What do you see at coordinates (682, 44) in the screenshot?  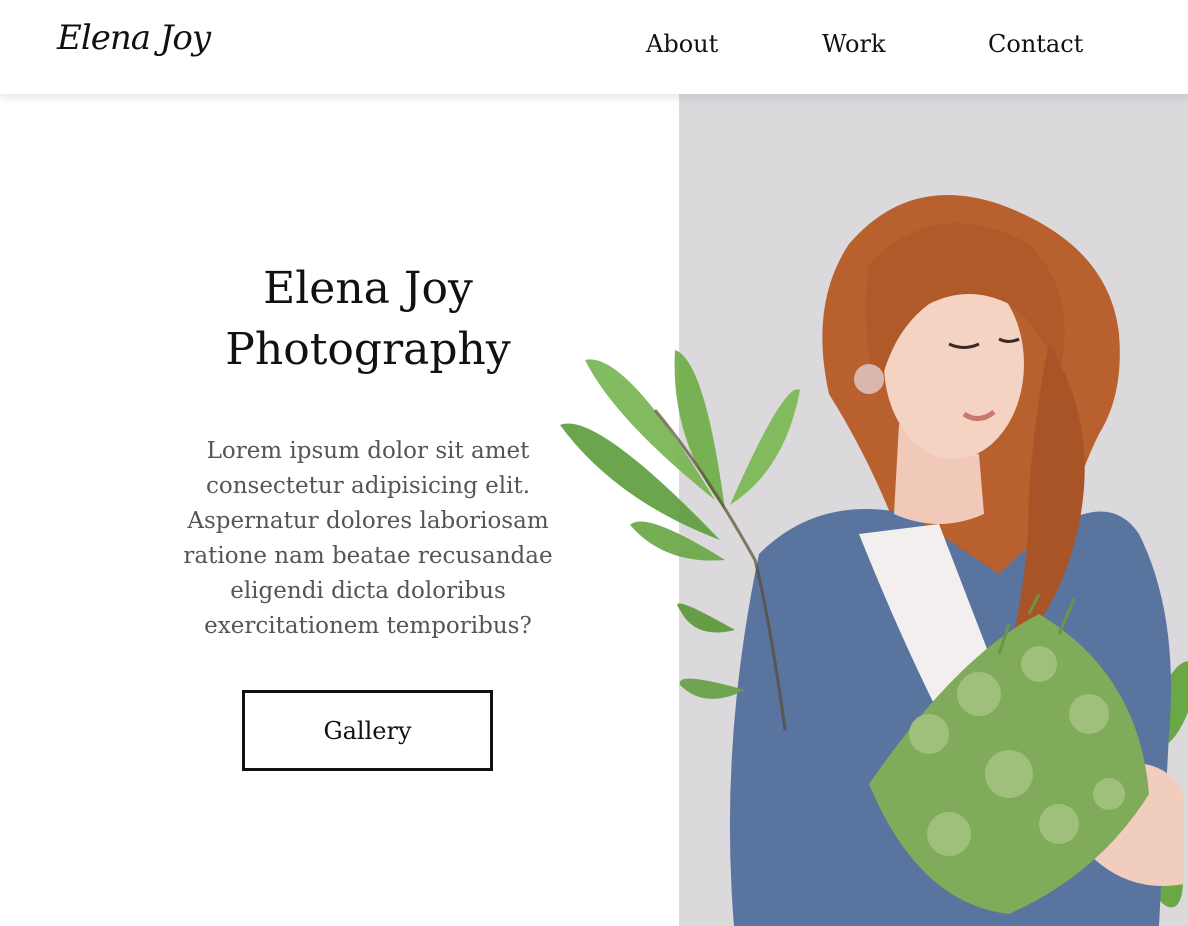 I see `nav-about-link: About` at bounding box center [682, 44].